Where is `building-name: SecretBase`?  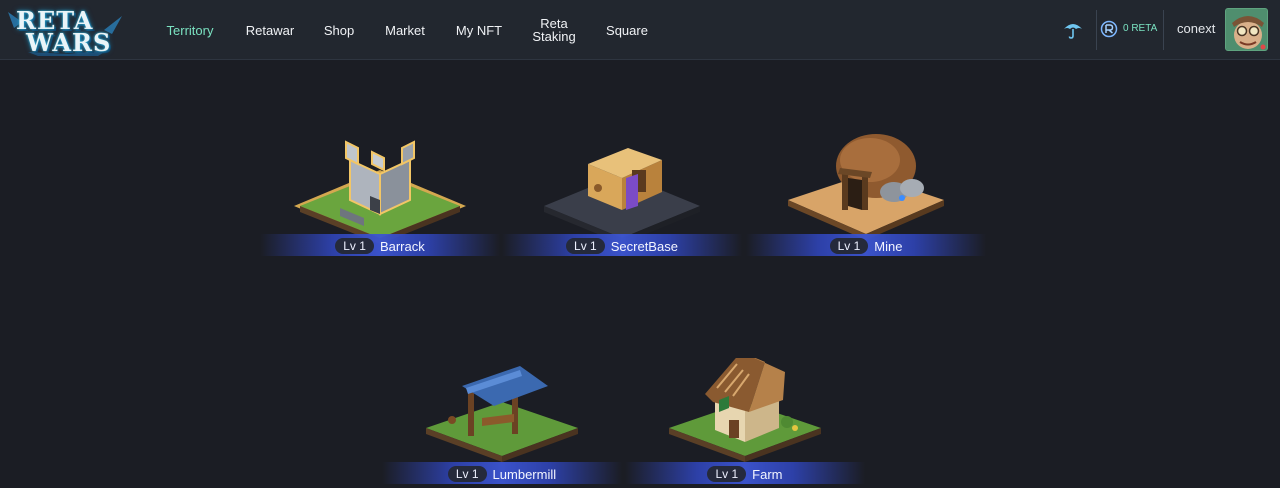 building-name: SecretBase is located at coordinates (644, 246).